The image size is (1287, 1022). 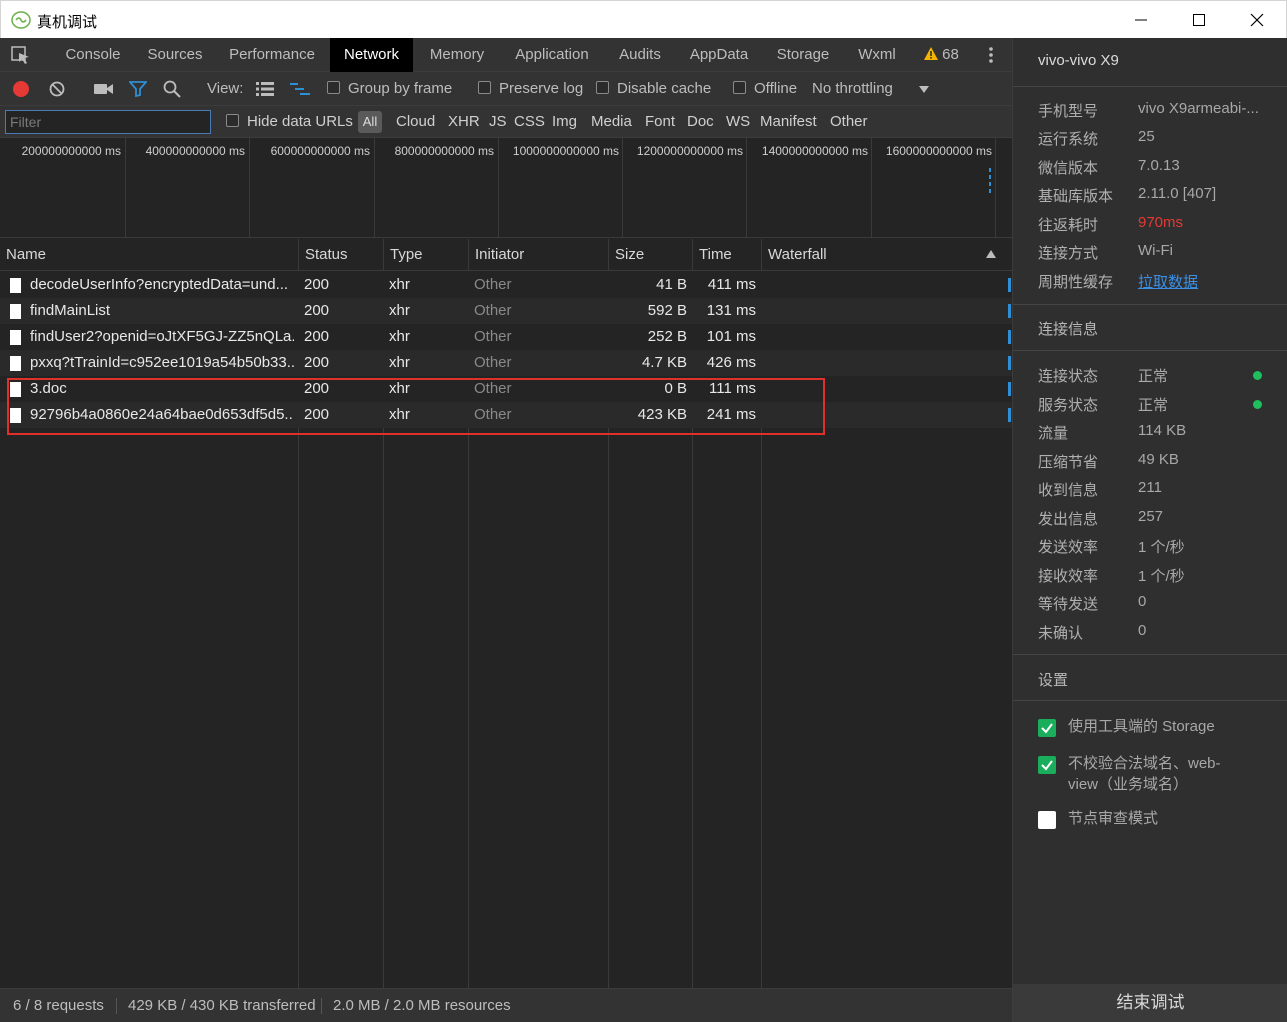 What do you see at coordinates (300, 89) in the screenshot?
I see `show-overview-icon` at bounding box center [300, 89].